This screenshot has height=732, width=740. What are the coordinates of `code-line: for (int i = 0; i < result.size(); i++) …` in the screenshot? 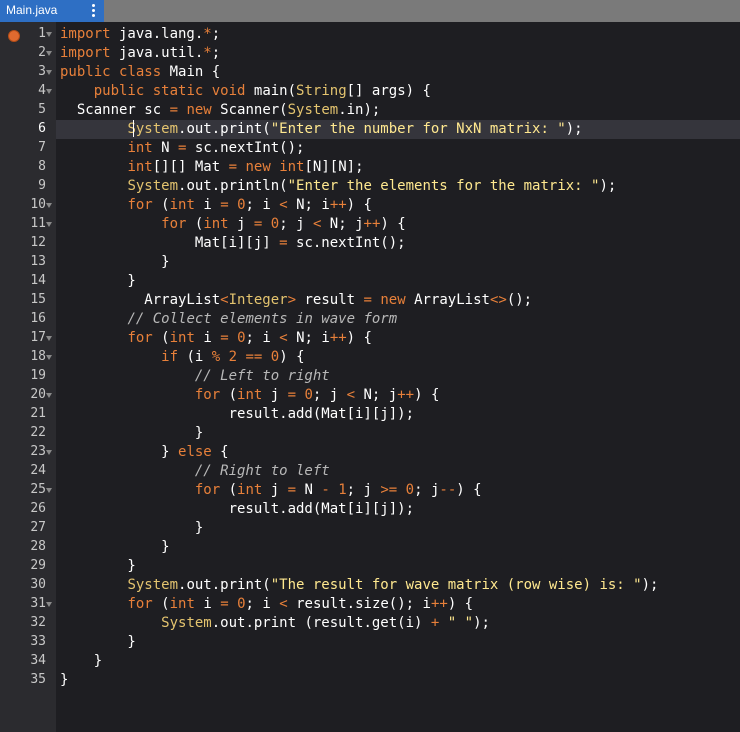 It's located at (398, 604).